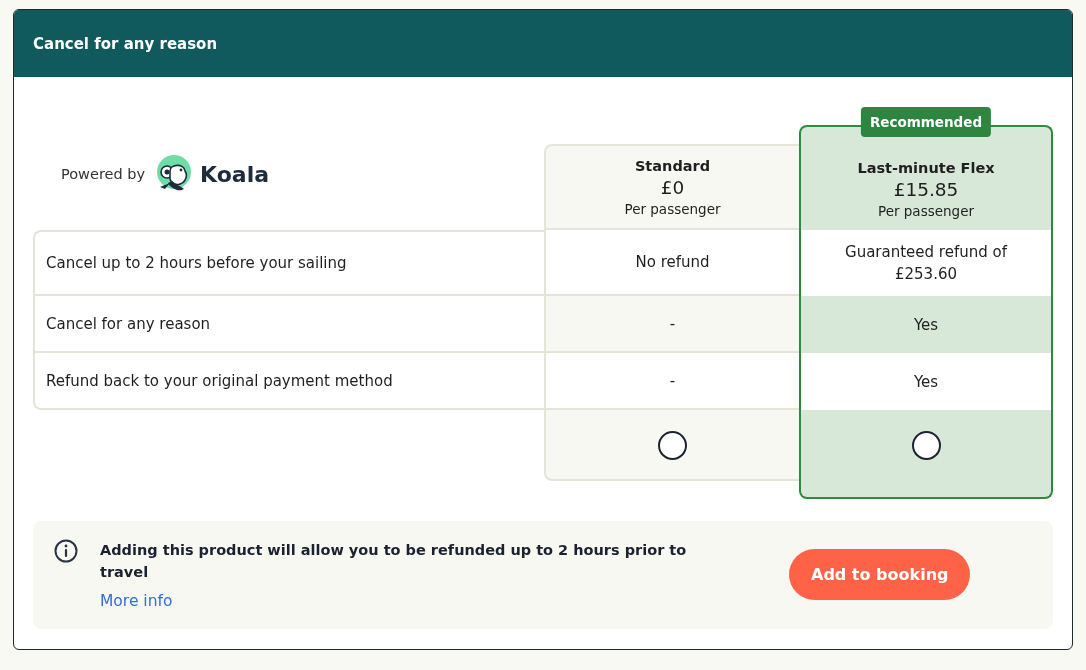  I want to click on table-cell: Guaranteed refund of £253.60, so click(926, 263).